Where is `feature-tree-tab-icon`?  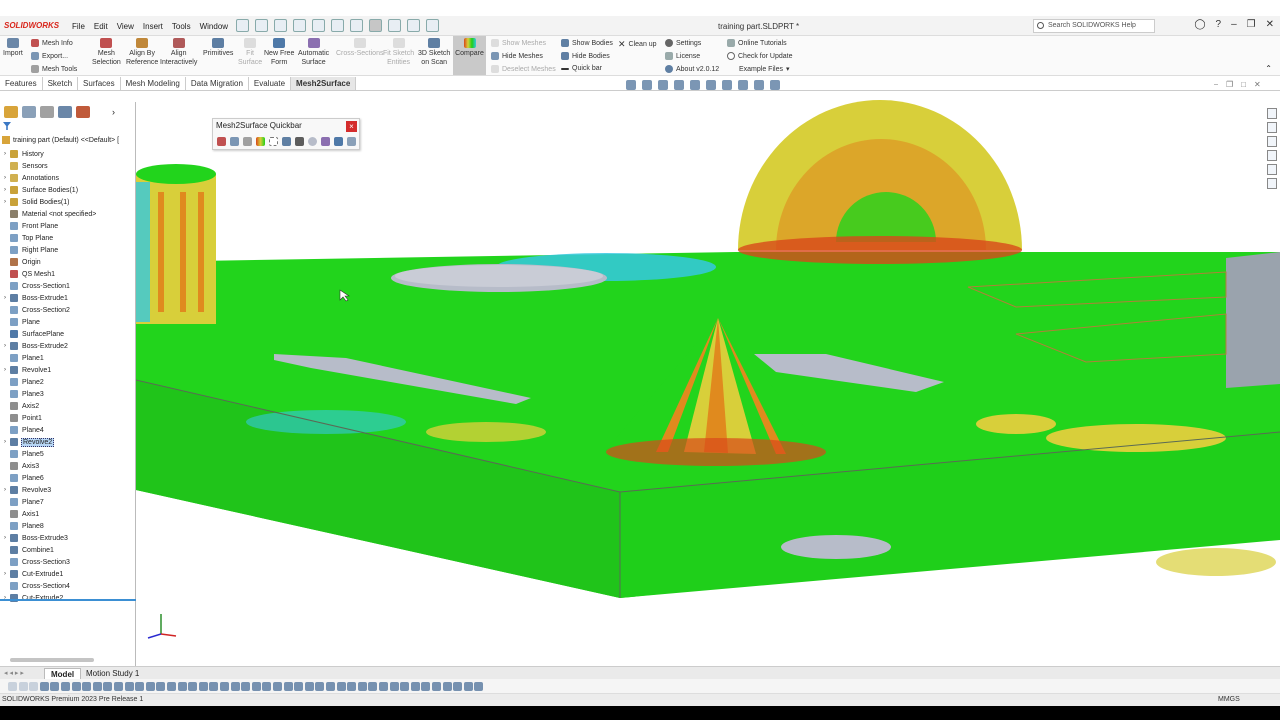
feature-tree-tab-icon is located at coordinates (11, 112).